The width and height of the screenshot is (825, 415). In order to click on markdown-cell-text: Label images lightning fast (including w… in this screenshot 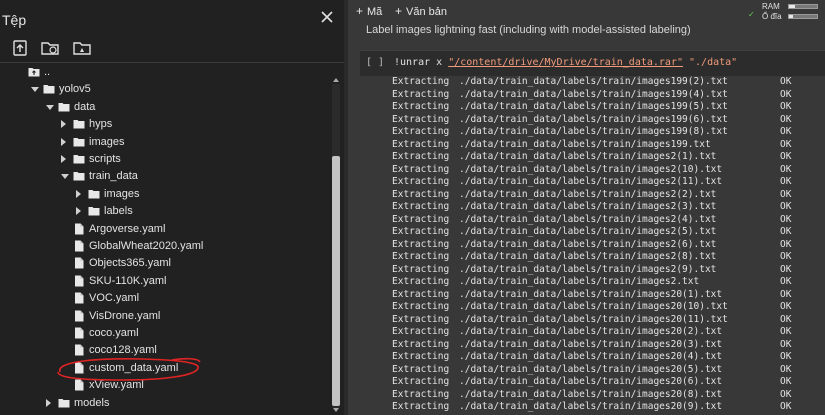, I will do `click(528, 30)`.